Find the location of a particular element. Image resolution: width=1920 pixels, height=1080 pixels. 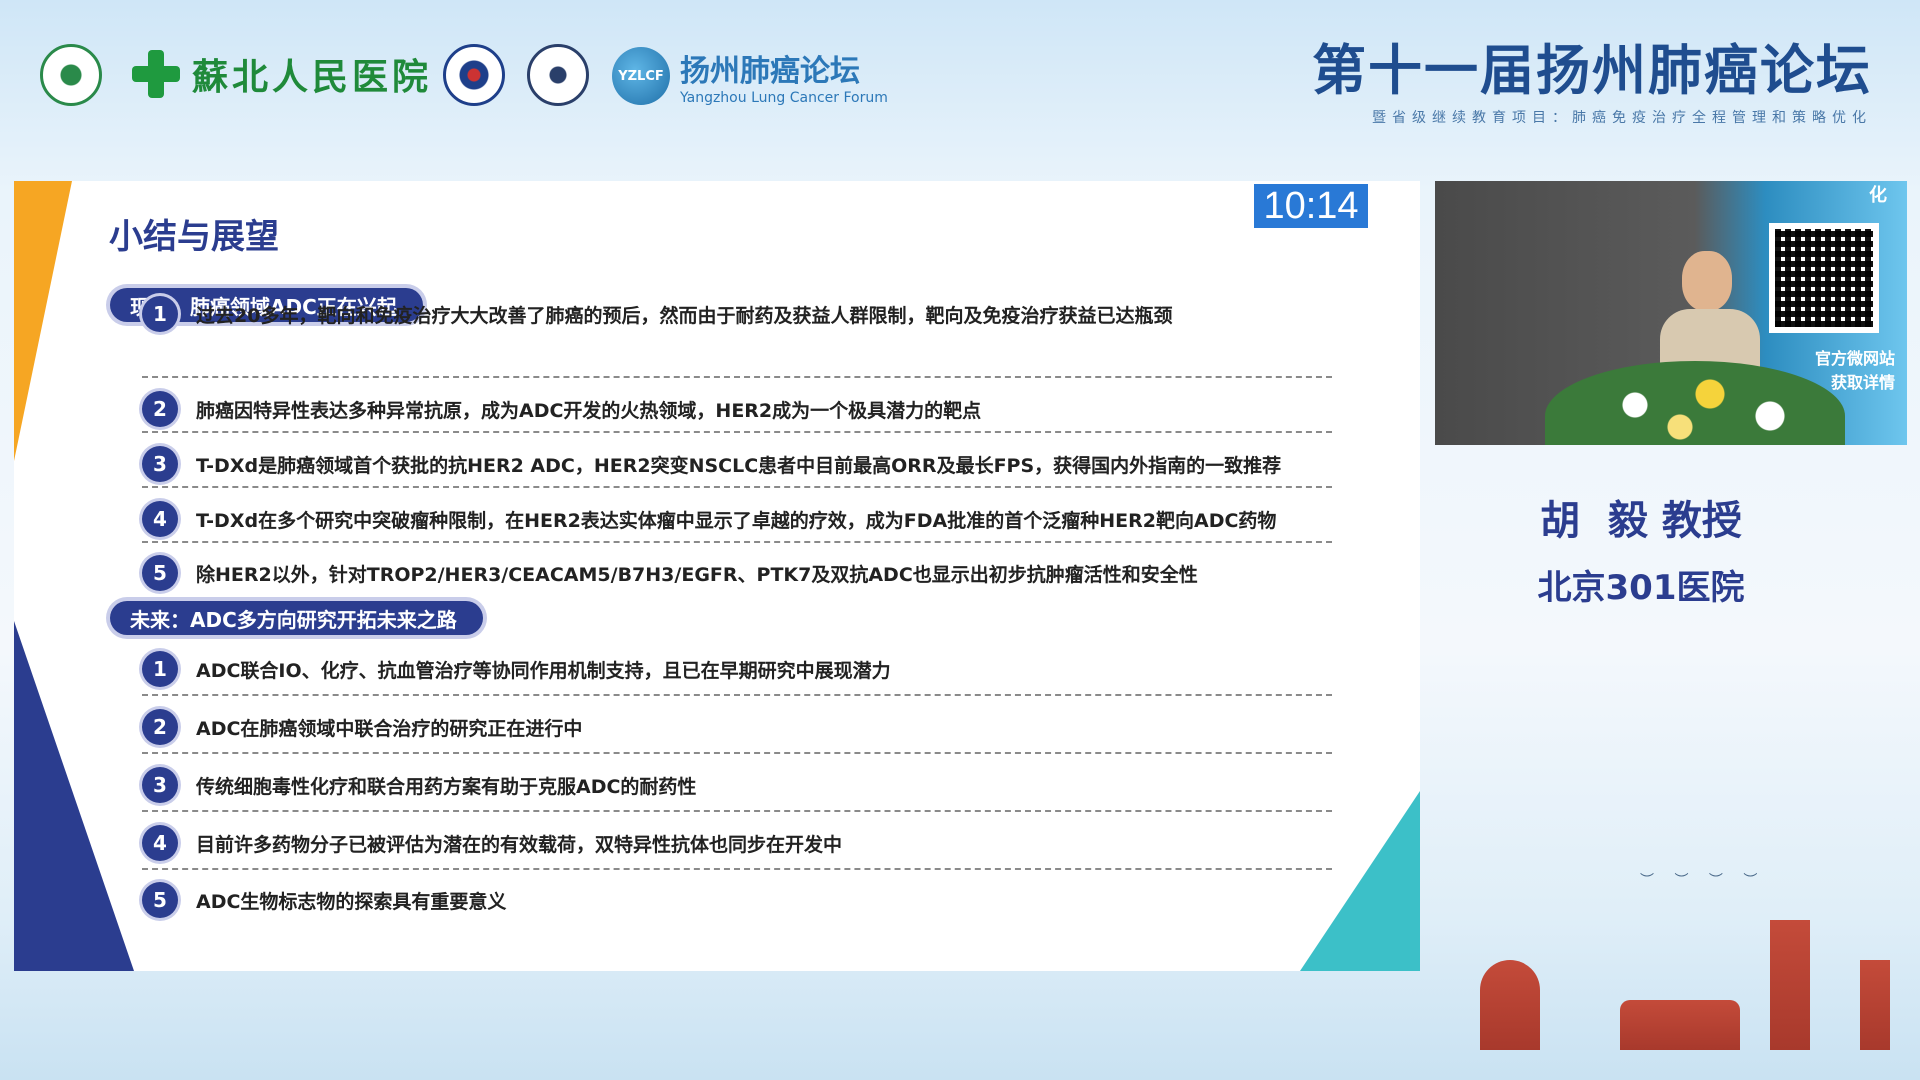

timer-display: 10:14 is located at coordinates (1311, 206).